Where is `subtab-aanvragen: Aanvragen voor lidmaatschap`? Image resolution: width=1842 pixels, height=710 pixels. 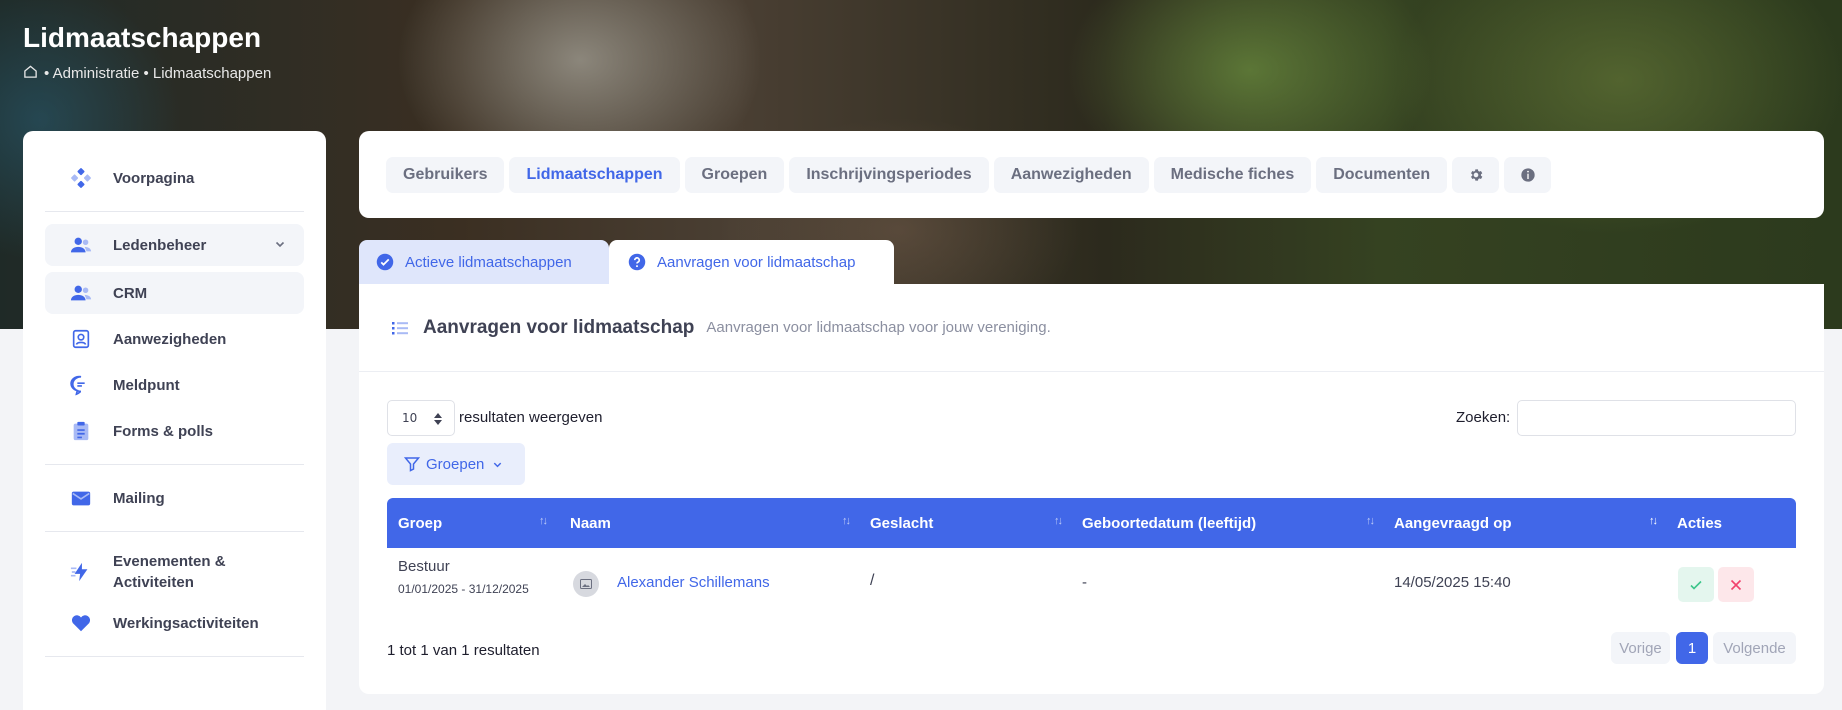 subtab-aanvragen: Aanvragen voor lidmaatschap is located at coordinates (751, 262).